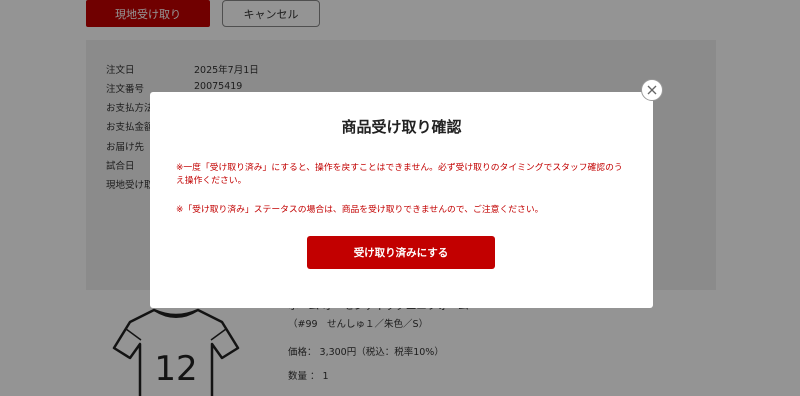 This screenshot has width=800, height=396. I want to click on close-icon, so click(652, 90).